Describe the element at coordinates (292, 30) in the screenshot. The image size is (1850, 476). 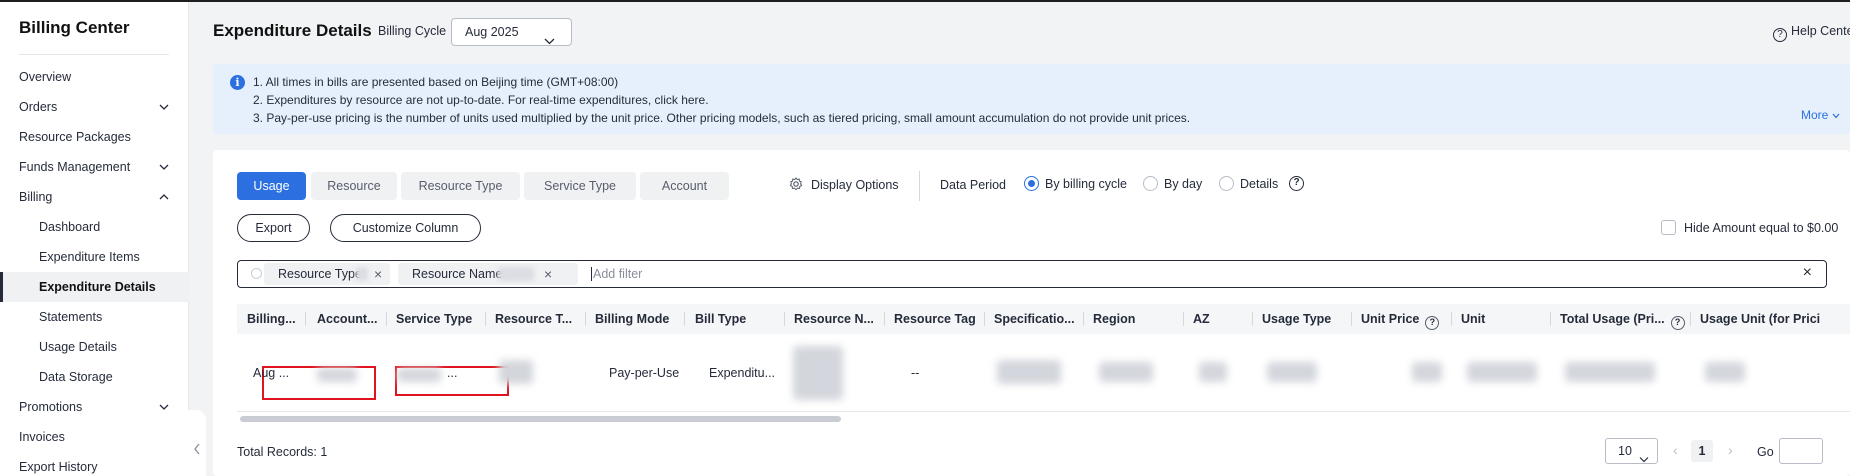
I see `page-title: Expenditure Details` at that location.